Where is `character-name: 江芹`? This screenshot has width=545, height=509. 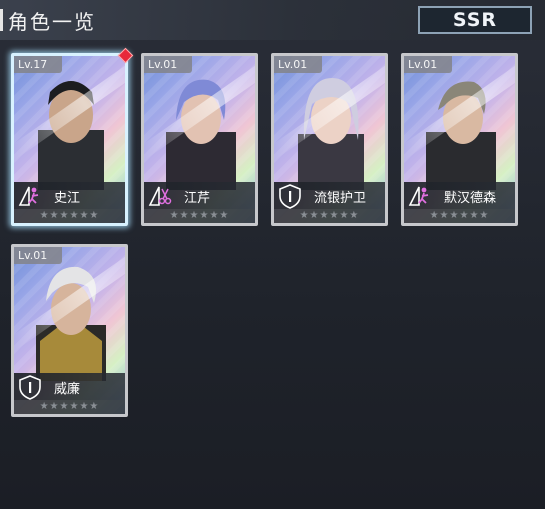 character-name: 江芹 is located at coordinates (197, 198).